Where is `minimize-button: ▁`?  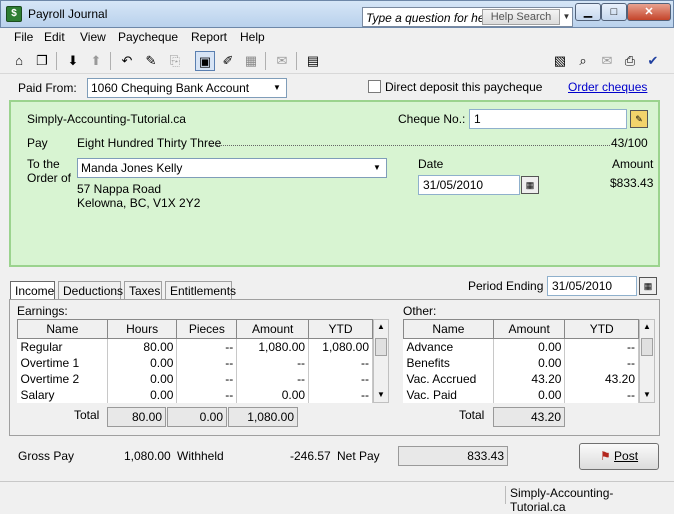
minimize-button: ▁ is located at coordinates (588, 12).